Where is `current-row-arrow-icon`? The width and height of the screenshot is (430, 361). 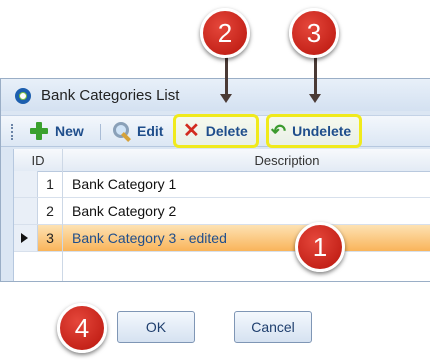
current-row-arrow-icon is located at coordinates (24, 238).